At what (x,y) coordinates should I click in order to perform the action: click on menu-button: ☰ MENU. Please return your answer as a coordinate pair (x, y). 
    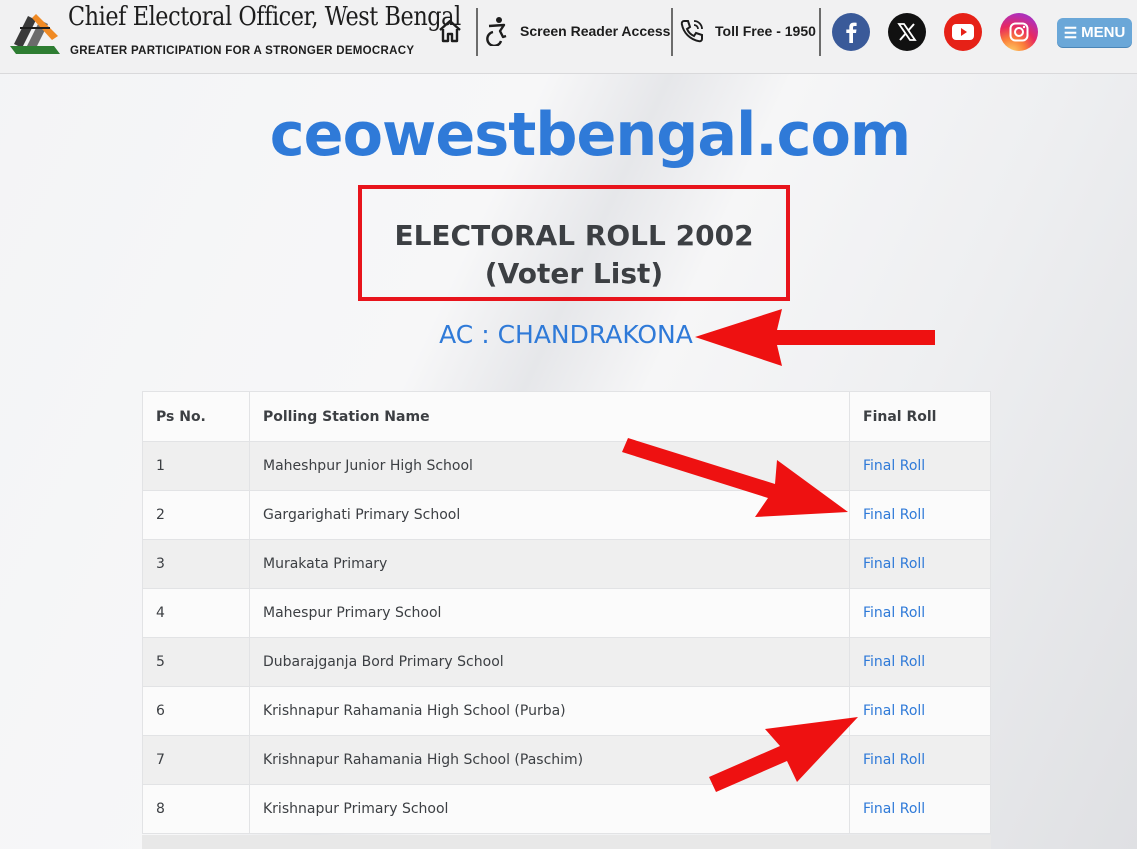
    Looking at the image, I should click on (1094, 32).